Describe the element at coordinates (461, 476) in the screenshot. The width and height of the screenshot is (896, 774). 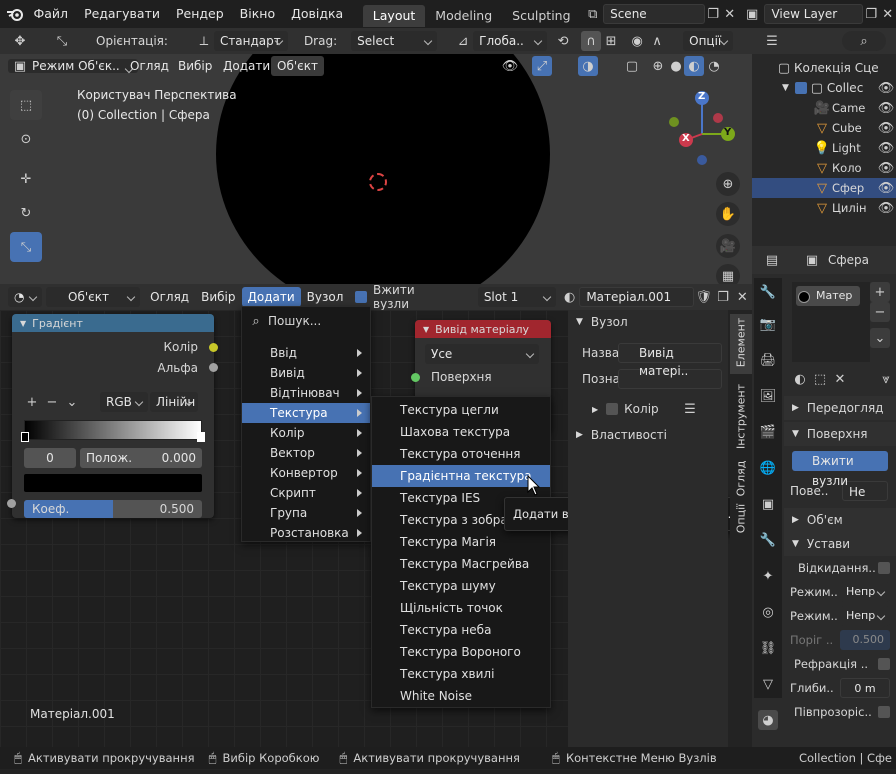
I see `texture-menu-item: Градієнтна текстура` at that location.